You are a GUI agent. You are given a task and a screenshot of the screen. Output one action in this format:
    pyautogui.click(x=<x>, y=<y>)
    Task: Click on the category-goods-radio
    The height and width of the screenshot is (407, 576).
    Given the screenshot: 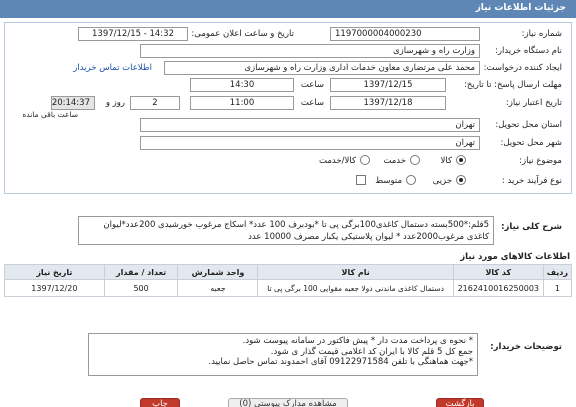 What is the action you would take?
    pyautogui.click(x=461, y=160)
    